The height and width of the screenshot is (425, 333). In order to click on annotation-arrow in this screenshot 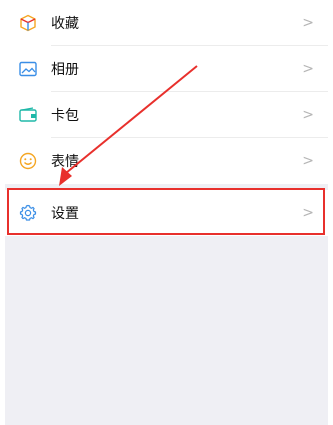, I will do `click(128, 125)`.